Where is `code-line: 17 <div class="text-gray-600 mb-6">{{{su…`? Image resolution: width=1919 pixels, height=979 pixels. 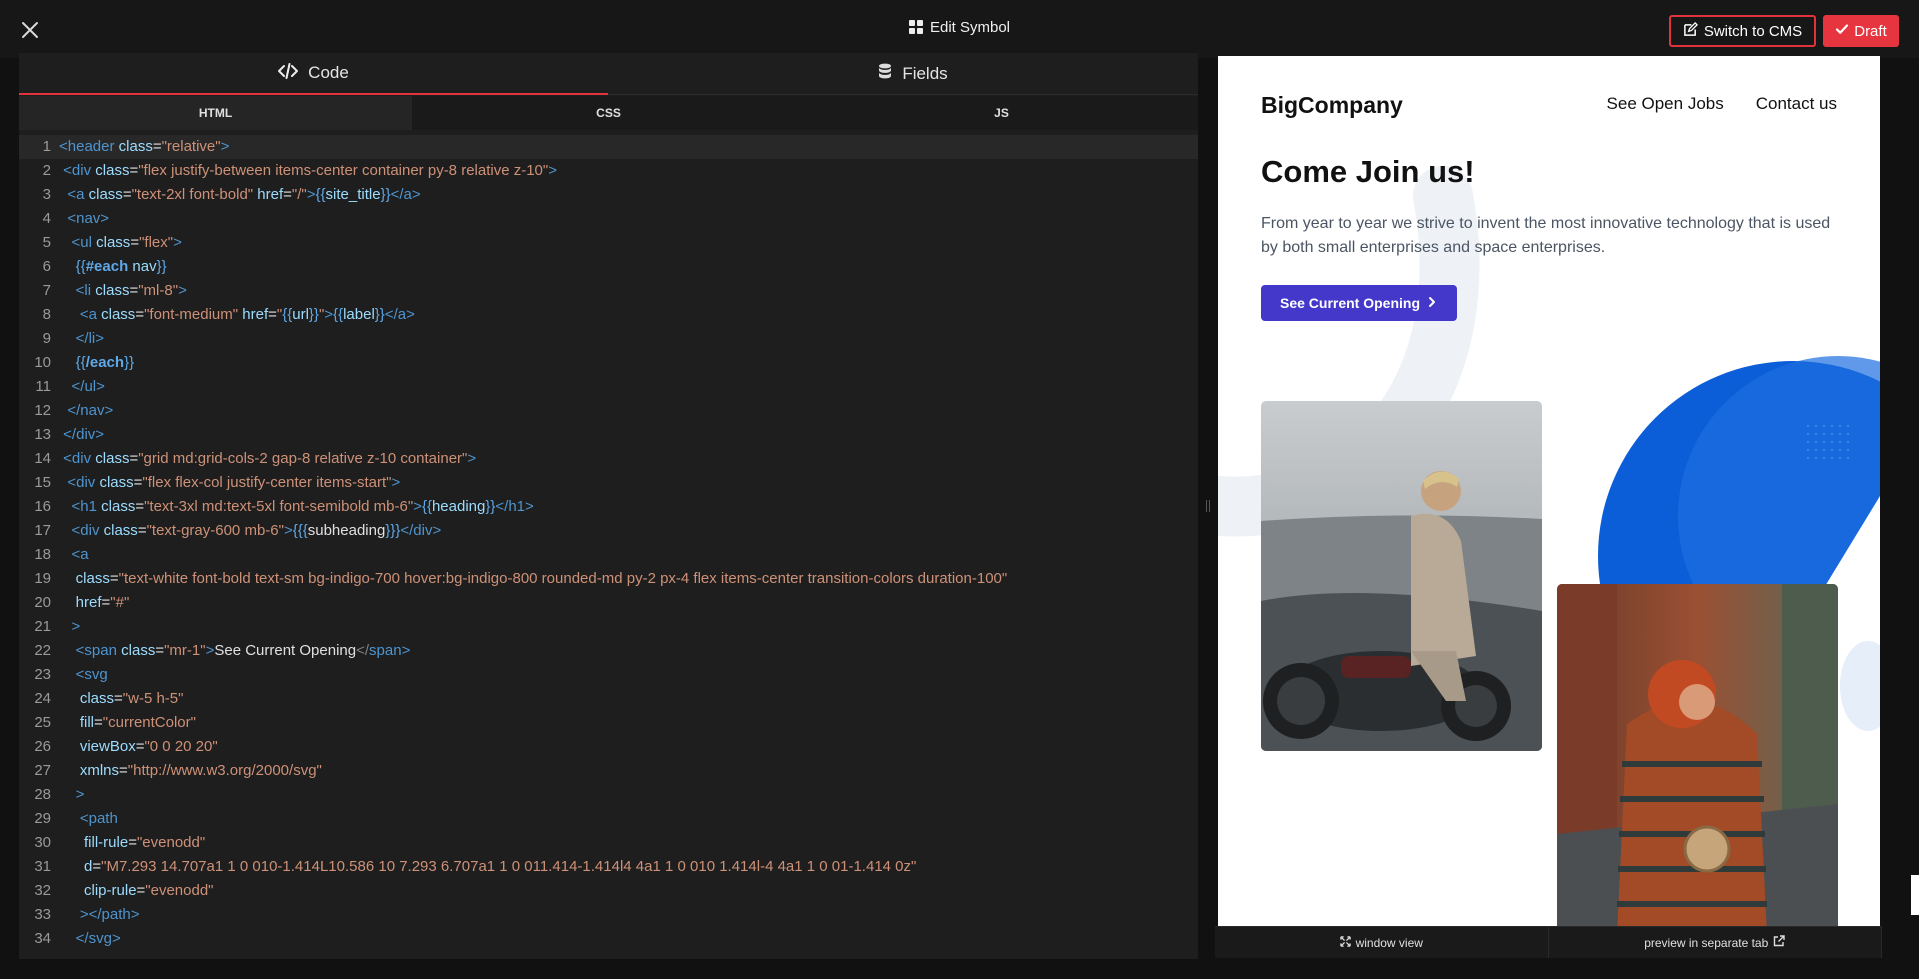
code-line: 17 <div class="text-gray-600 mb-6">{{{su… is located at coordinates (608, 531).